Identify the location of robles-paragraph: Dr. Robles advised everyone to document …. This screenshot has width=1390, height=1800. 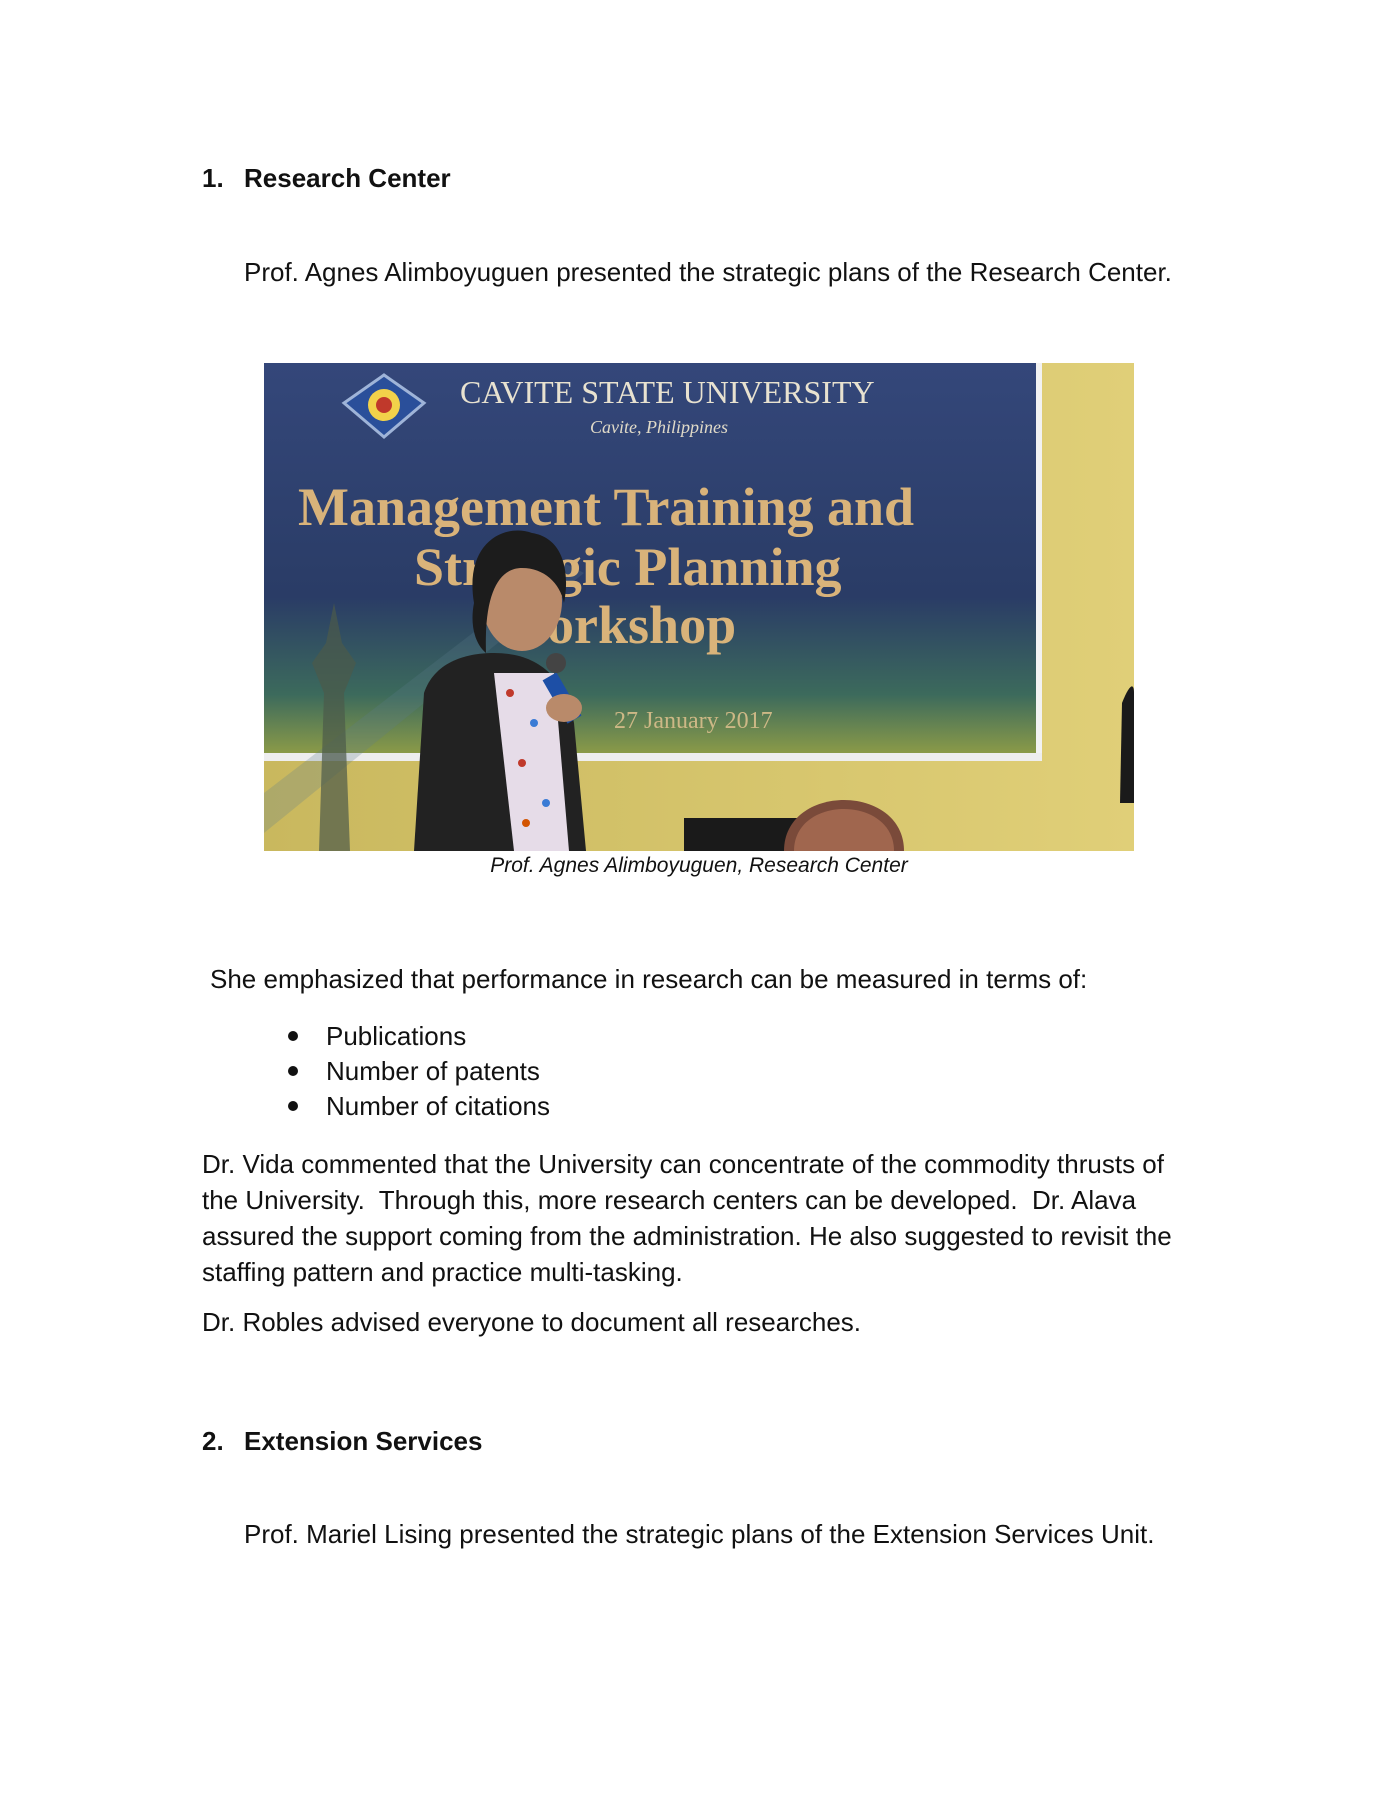
(532, 1322).